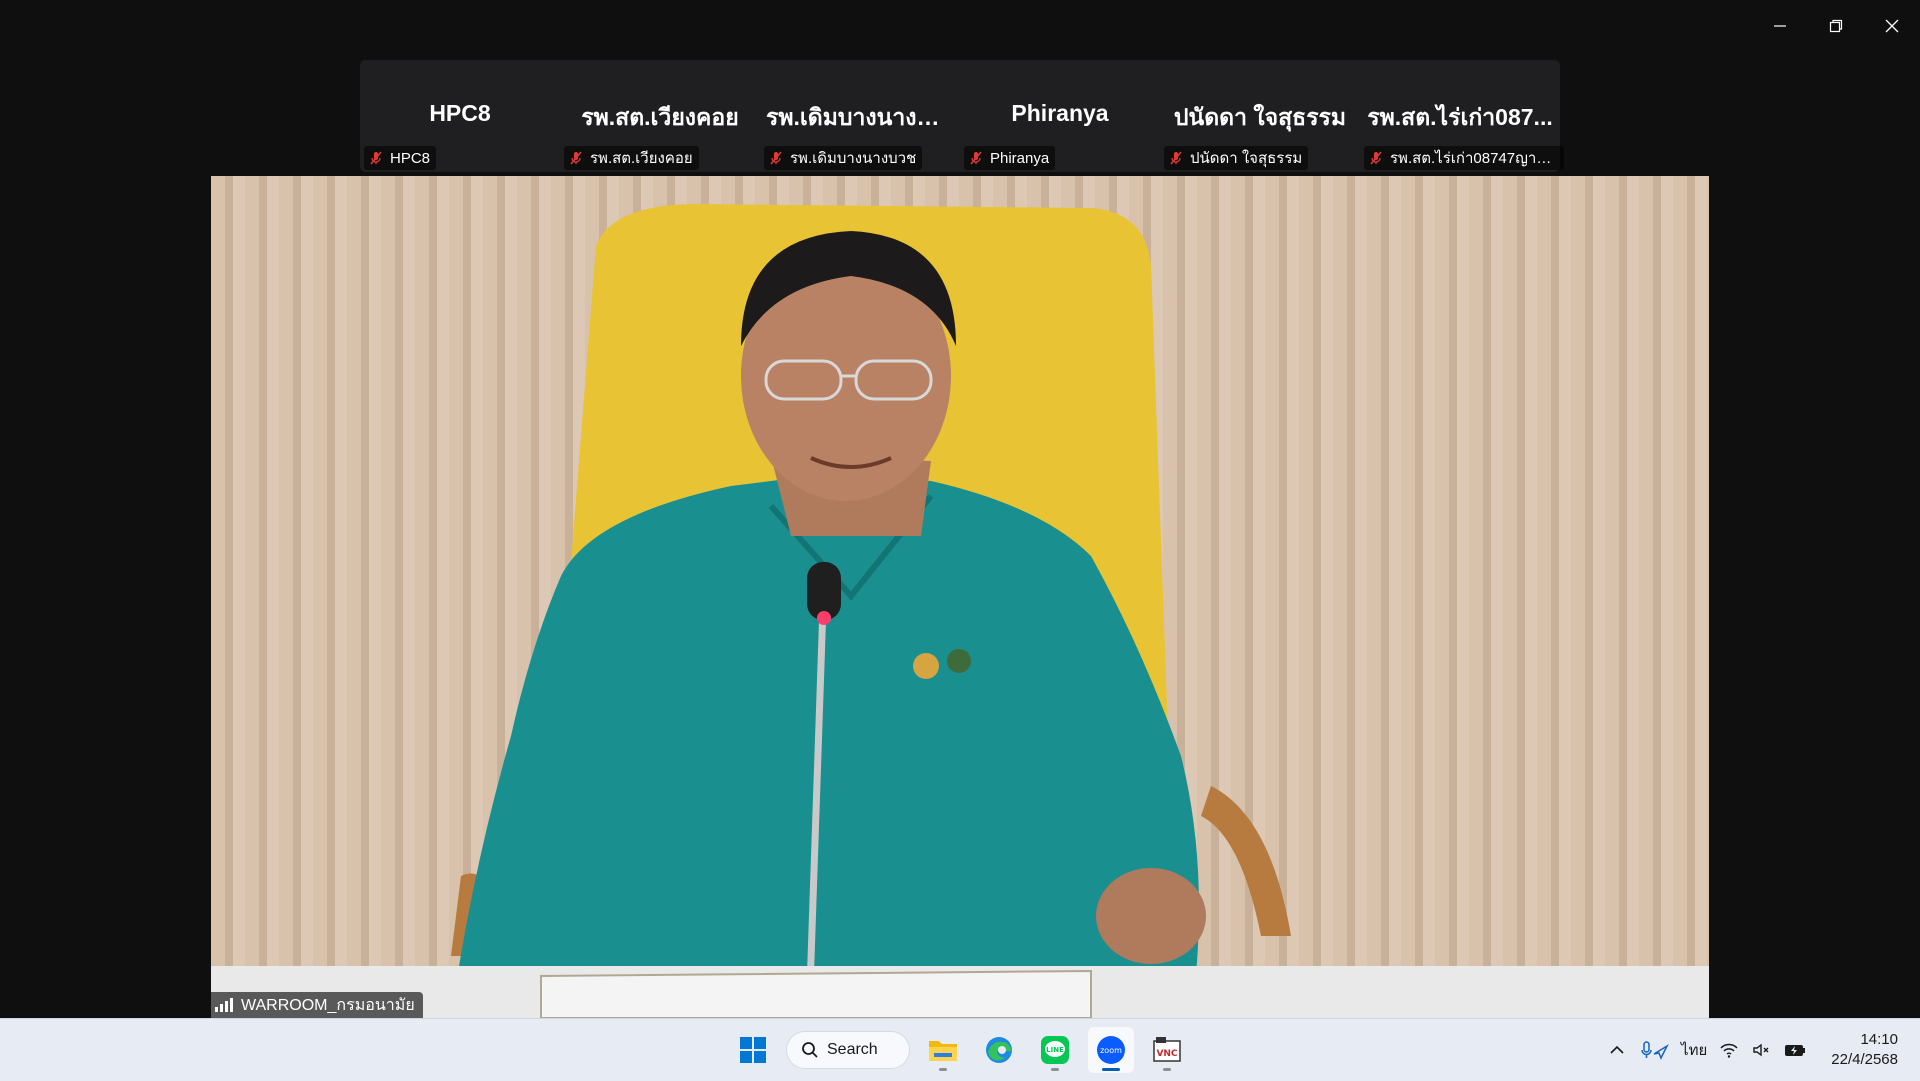 This screenshot has height=1081, width=1920. I want to click on file-explorer-button, so click(943, 1050).